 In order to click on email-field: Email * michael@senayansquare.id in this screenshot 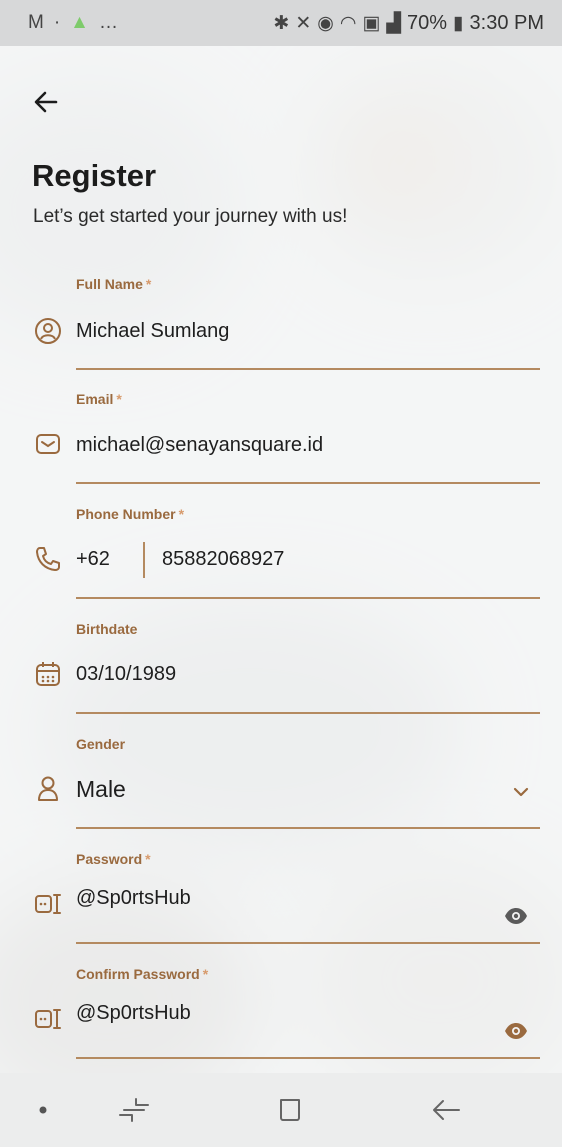, I will do `click(281, 446)`.